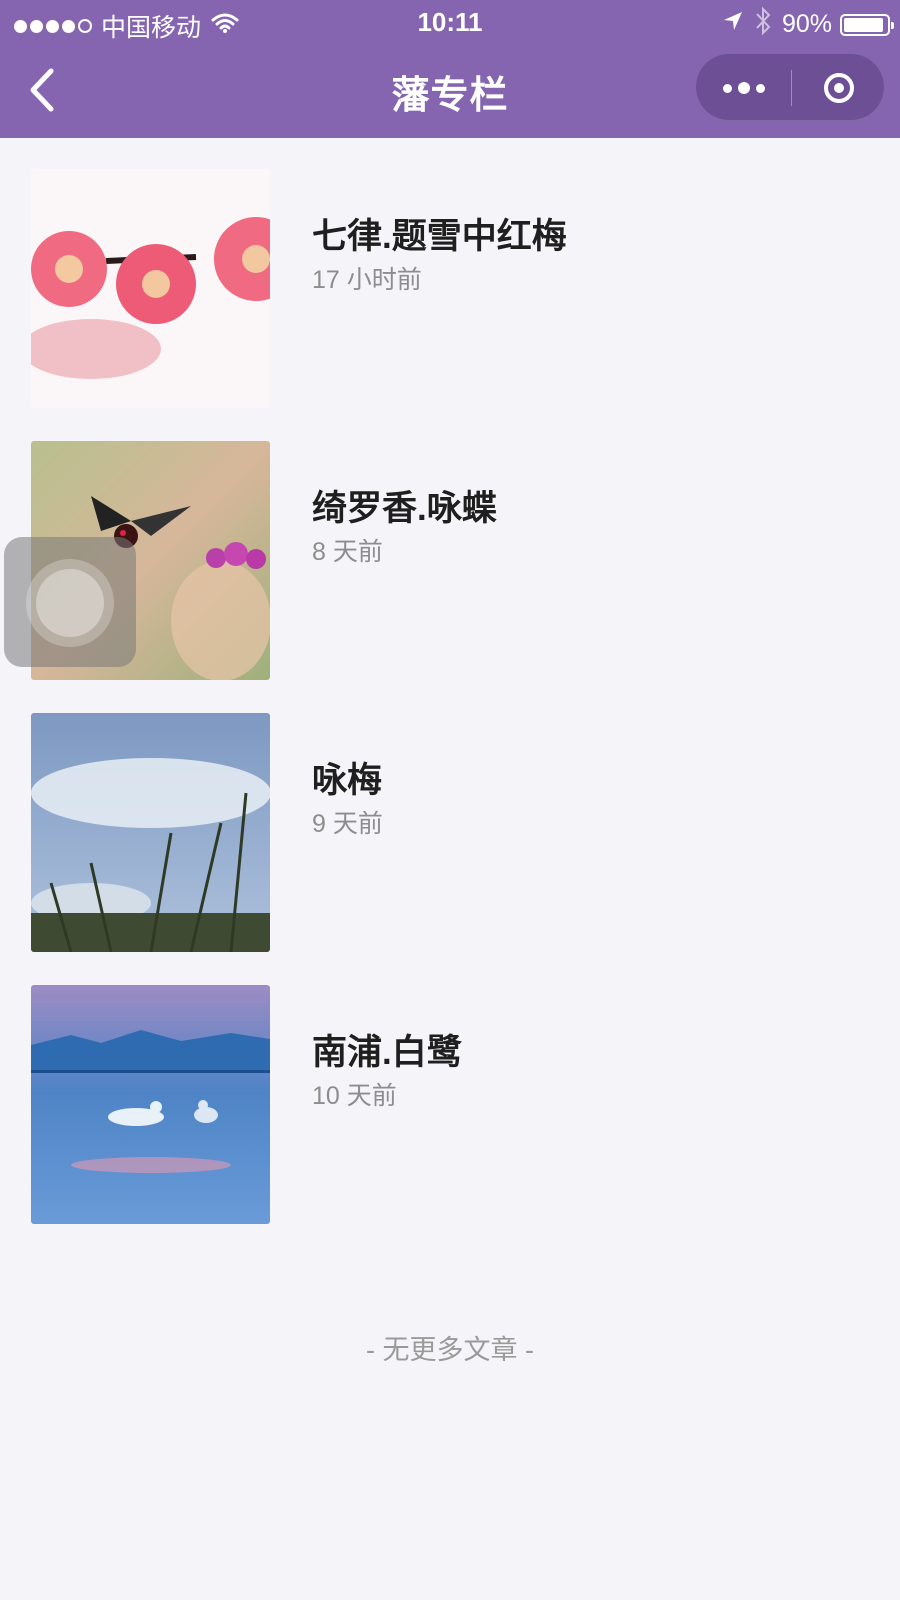 This screenshot has width=900, height=1600. Describe the element at coordinates (347, 780) in the screenshot. I see `article-title: 咏梅` at that location.